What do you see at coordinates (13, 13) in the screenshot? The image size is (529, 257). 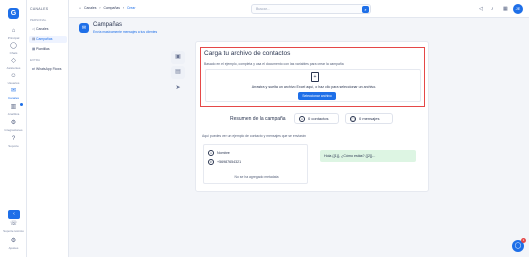 I see `app-logo: G` at bounding box center [13, 13].